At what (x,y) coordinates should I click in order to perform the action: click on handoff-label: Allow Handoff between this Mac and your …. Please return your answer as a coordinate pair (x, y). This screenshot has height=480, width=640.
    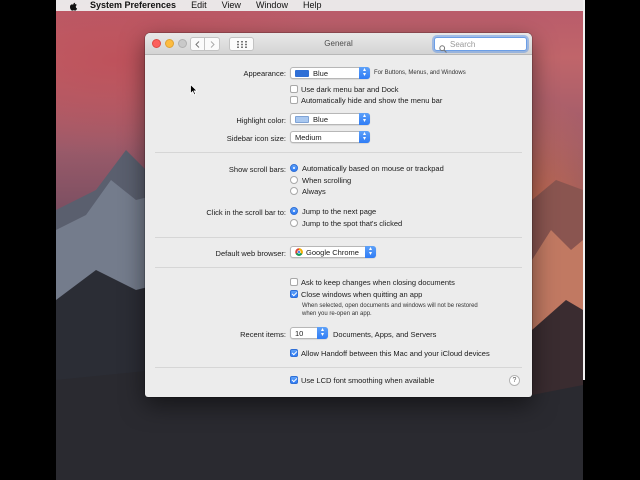
    Looking at the image, I should click on (395, 353).